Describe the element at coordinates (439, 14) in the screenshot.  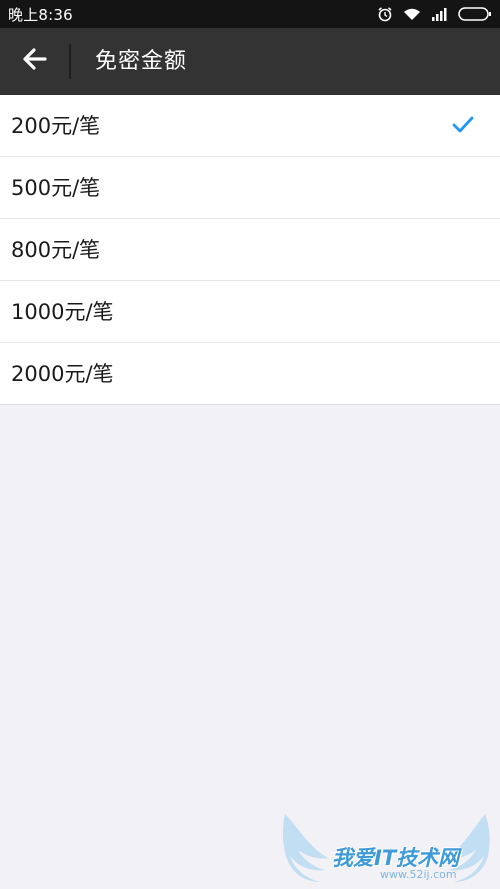
I see `signal-icon` at that location.